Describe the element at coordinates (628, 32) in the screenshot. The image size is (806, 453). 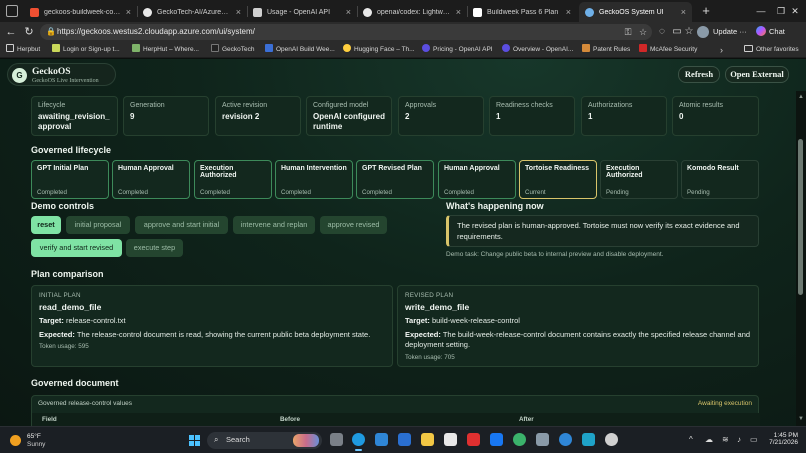
I see `key-icon: ⚿` at that location.